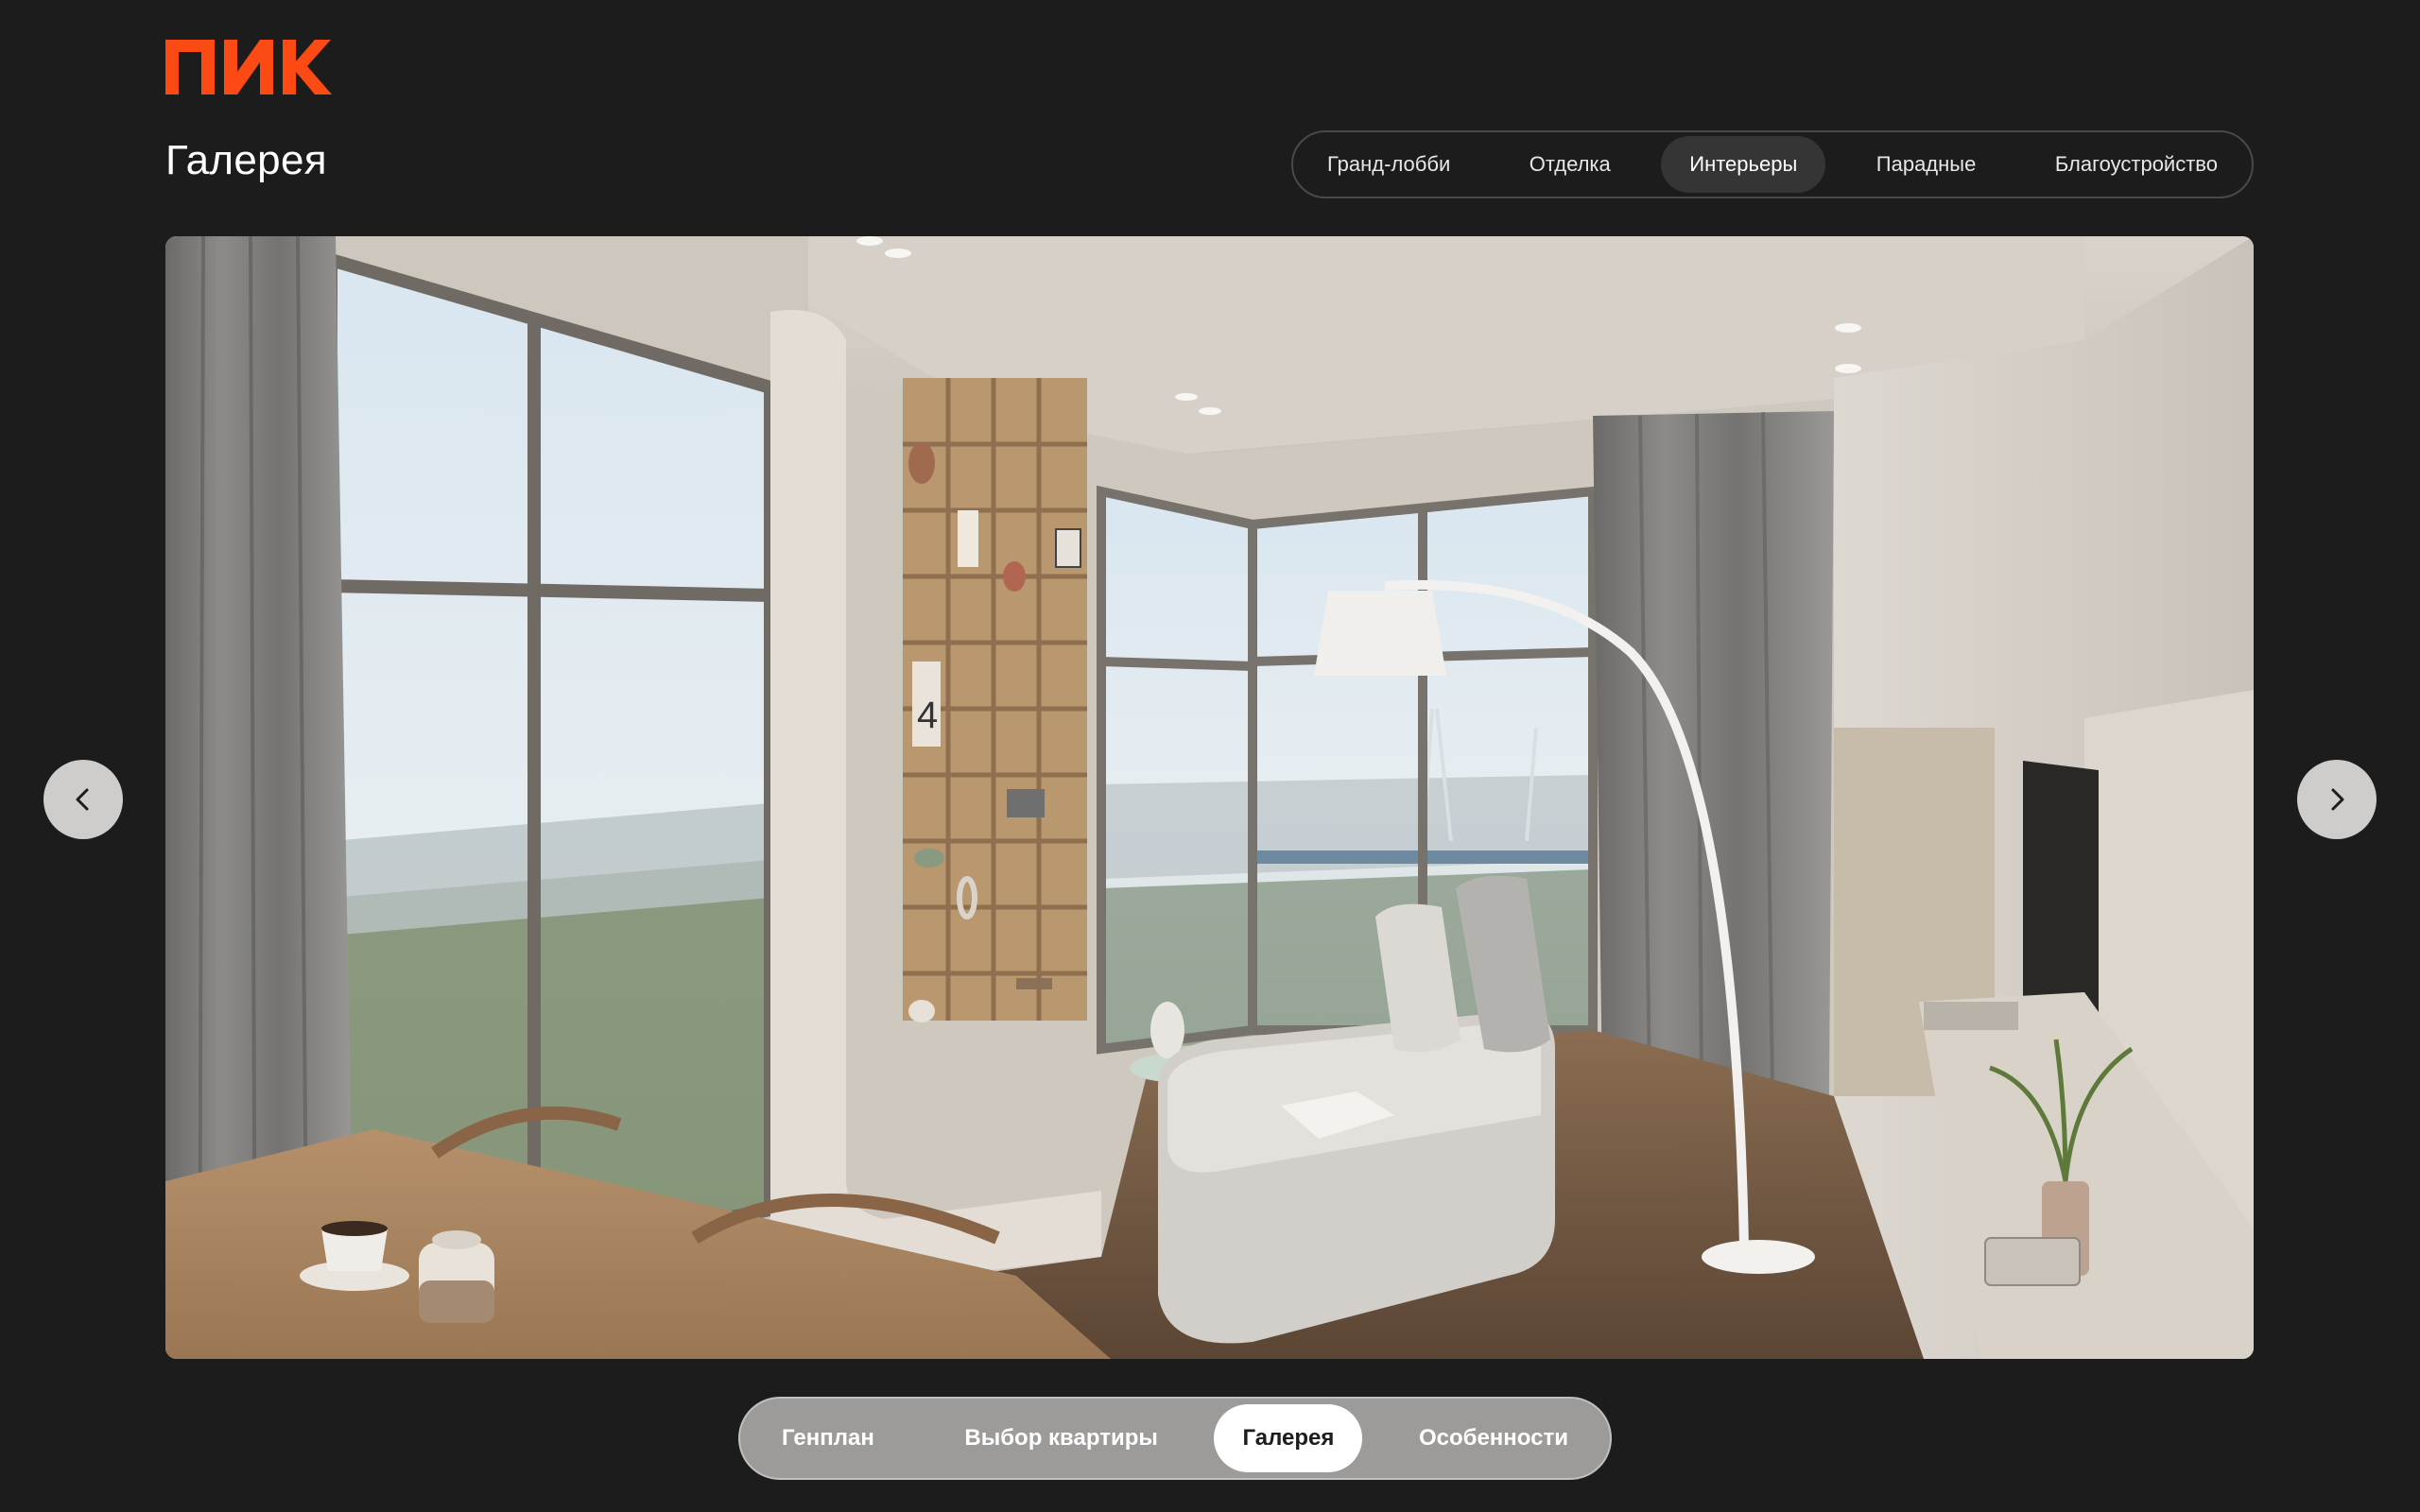 This screenshot has width=2420, height=1512. I want to click on next-photo-button, so click(2337, 799).